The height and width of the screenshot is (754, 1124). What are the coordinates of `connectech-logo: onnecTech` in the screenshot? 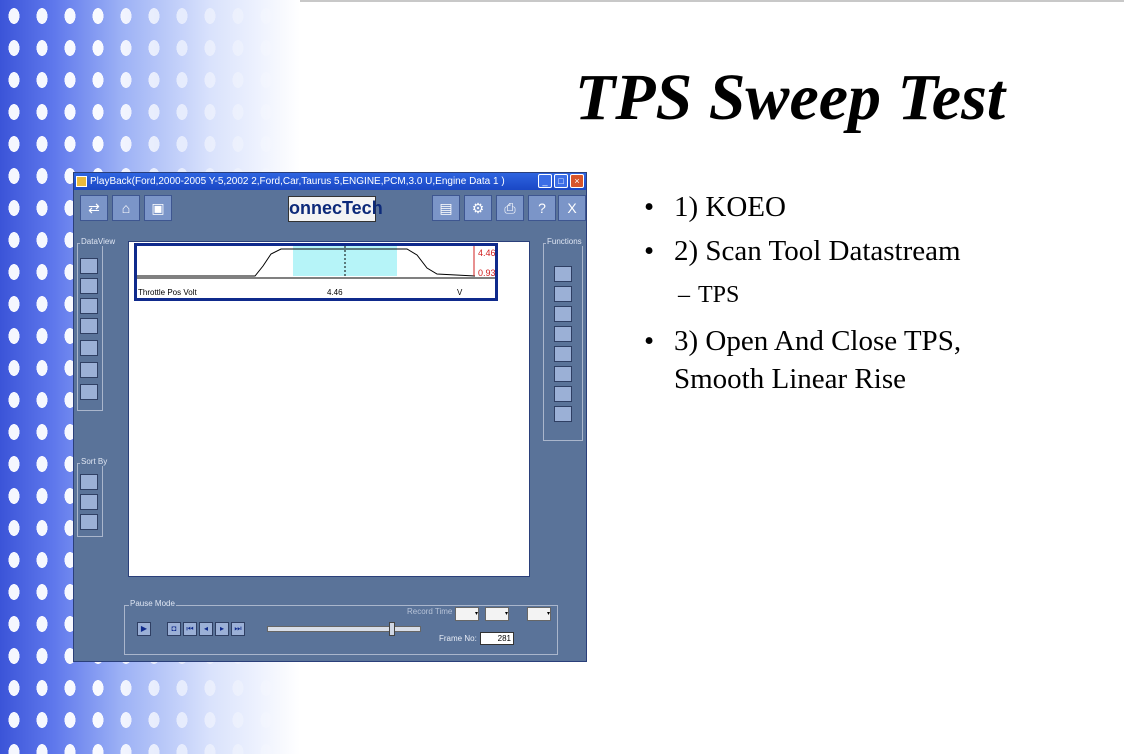 It's located at (335, 209).